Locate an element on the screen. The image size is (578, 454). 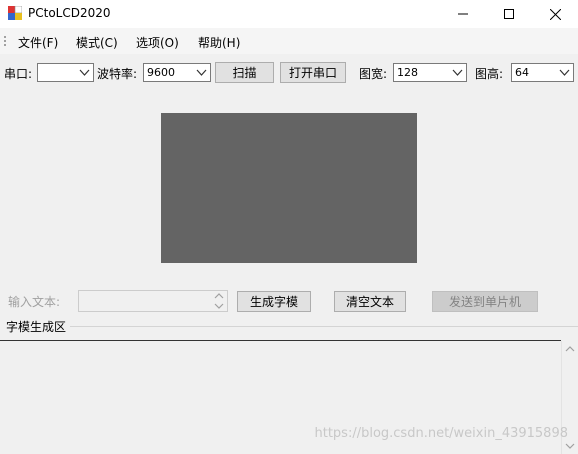
width-select: 128 is located at coordinates (430, 72).